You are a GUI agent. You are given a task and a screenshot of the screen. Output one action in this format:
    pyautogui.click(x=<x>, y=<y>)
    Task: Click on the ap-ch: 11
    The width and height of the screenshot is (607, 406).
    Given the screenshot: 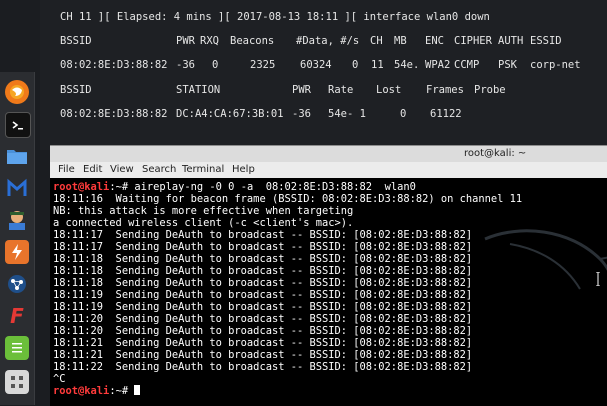 What is the action you would take?
    pyautogui.click(x=377, y=65)
    